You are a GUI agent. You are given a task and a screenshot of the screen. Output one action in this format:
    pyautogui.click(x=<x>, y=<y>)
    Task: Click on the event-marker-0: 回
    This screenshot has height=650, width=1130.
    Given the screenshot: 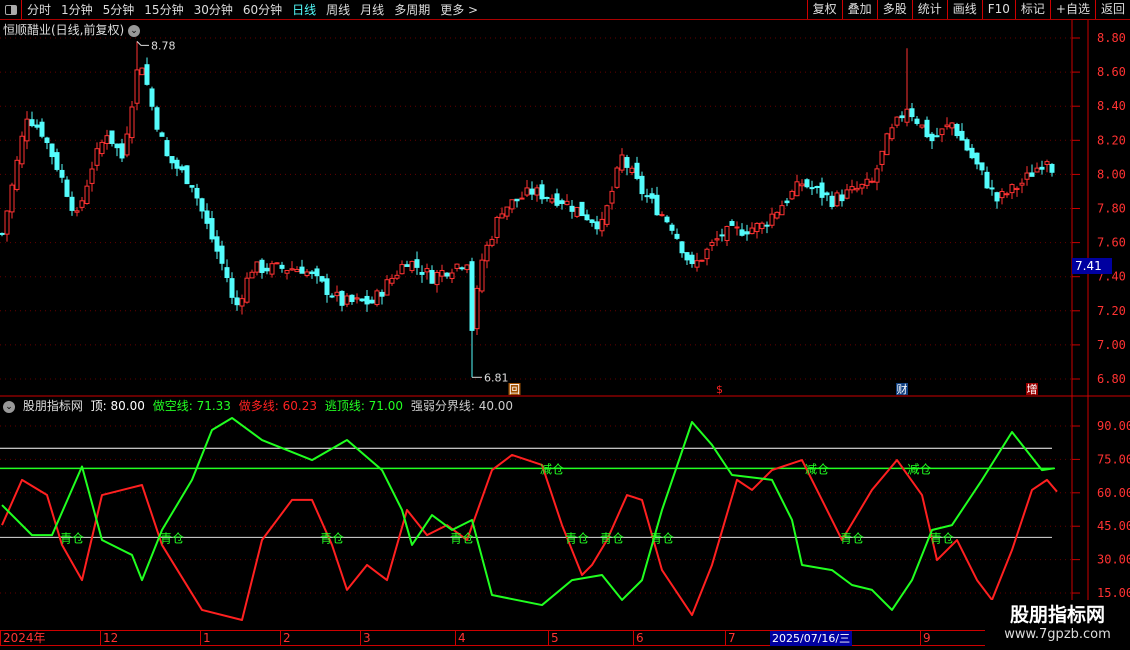 What is the action you would take?
    pyautogui.click(x=514, y=389)
    